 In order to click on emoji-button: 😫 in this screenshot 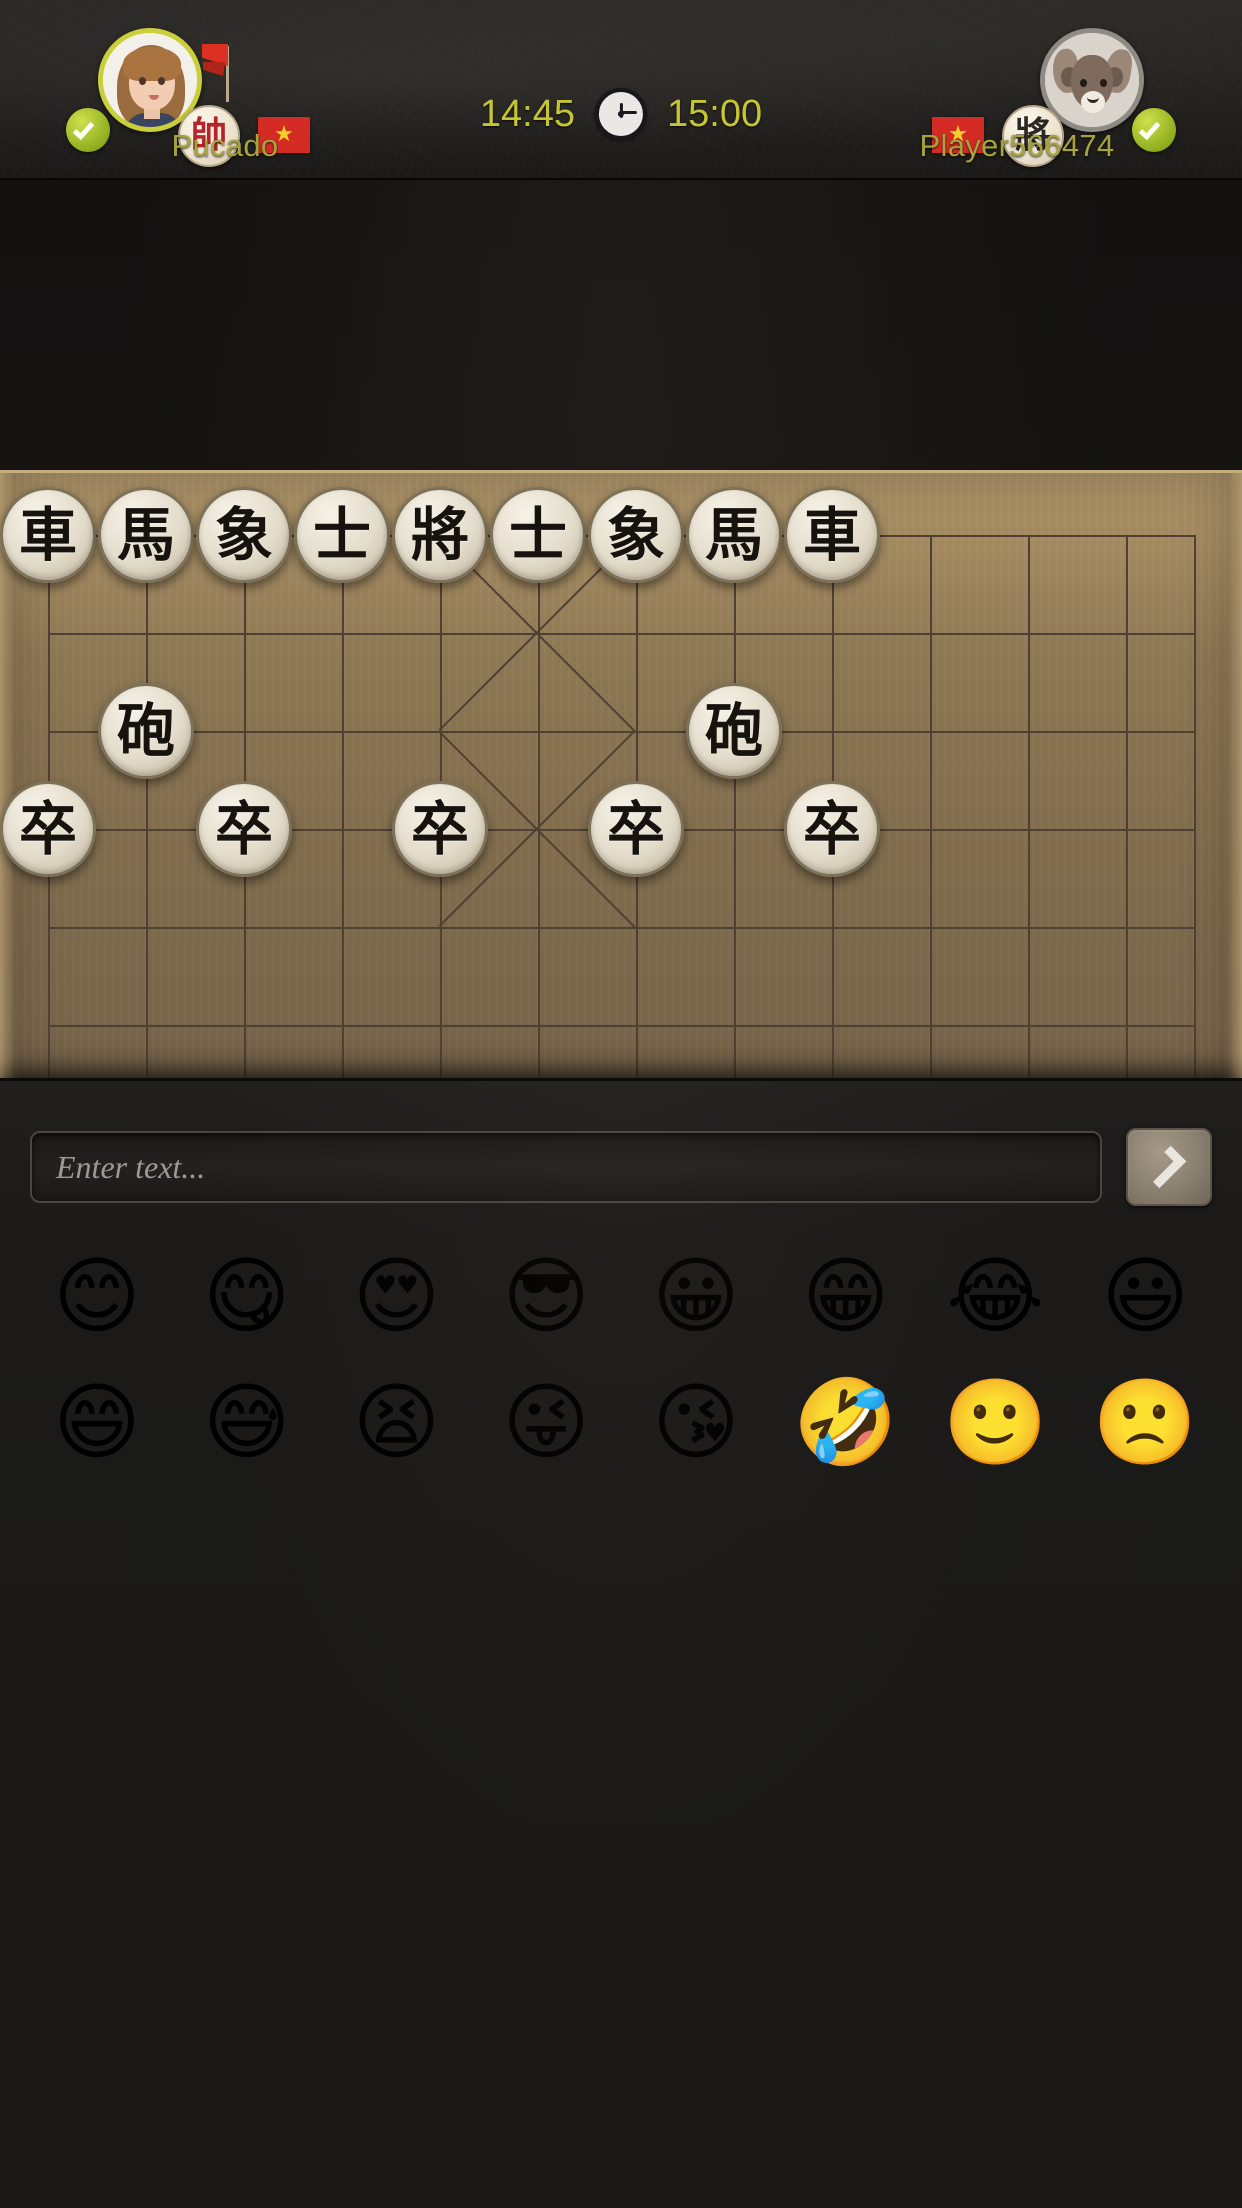, I will do `click(397, 1422)`.